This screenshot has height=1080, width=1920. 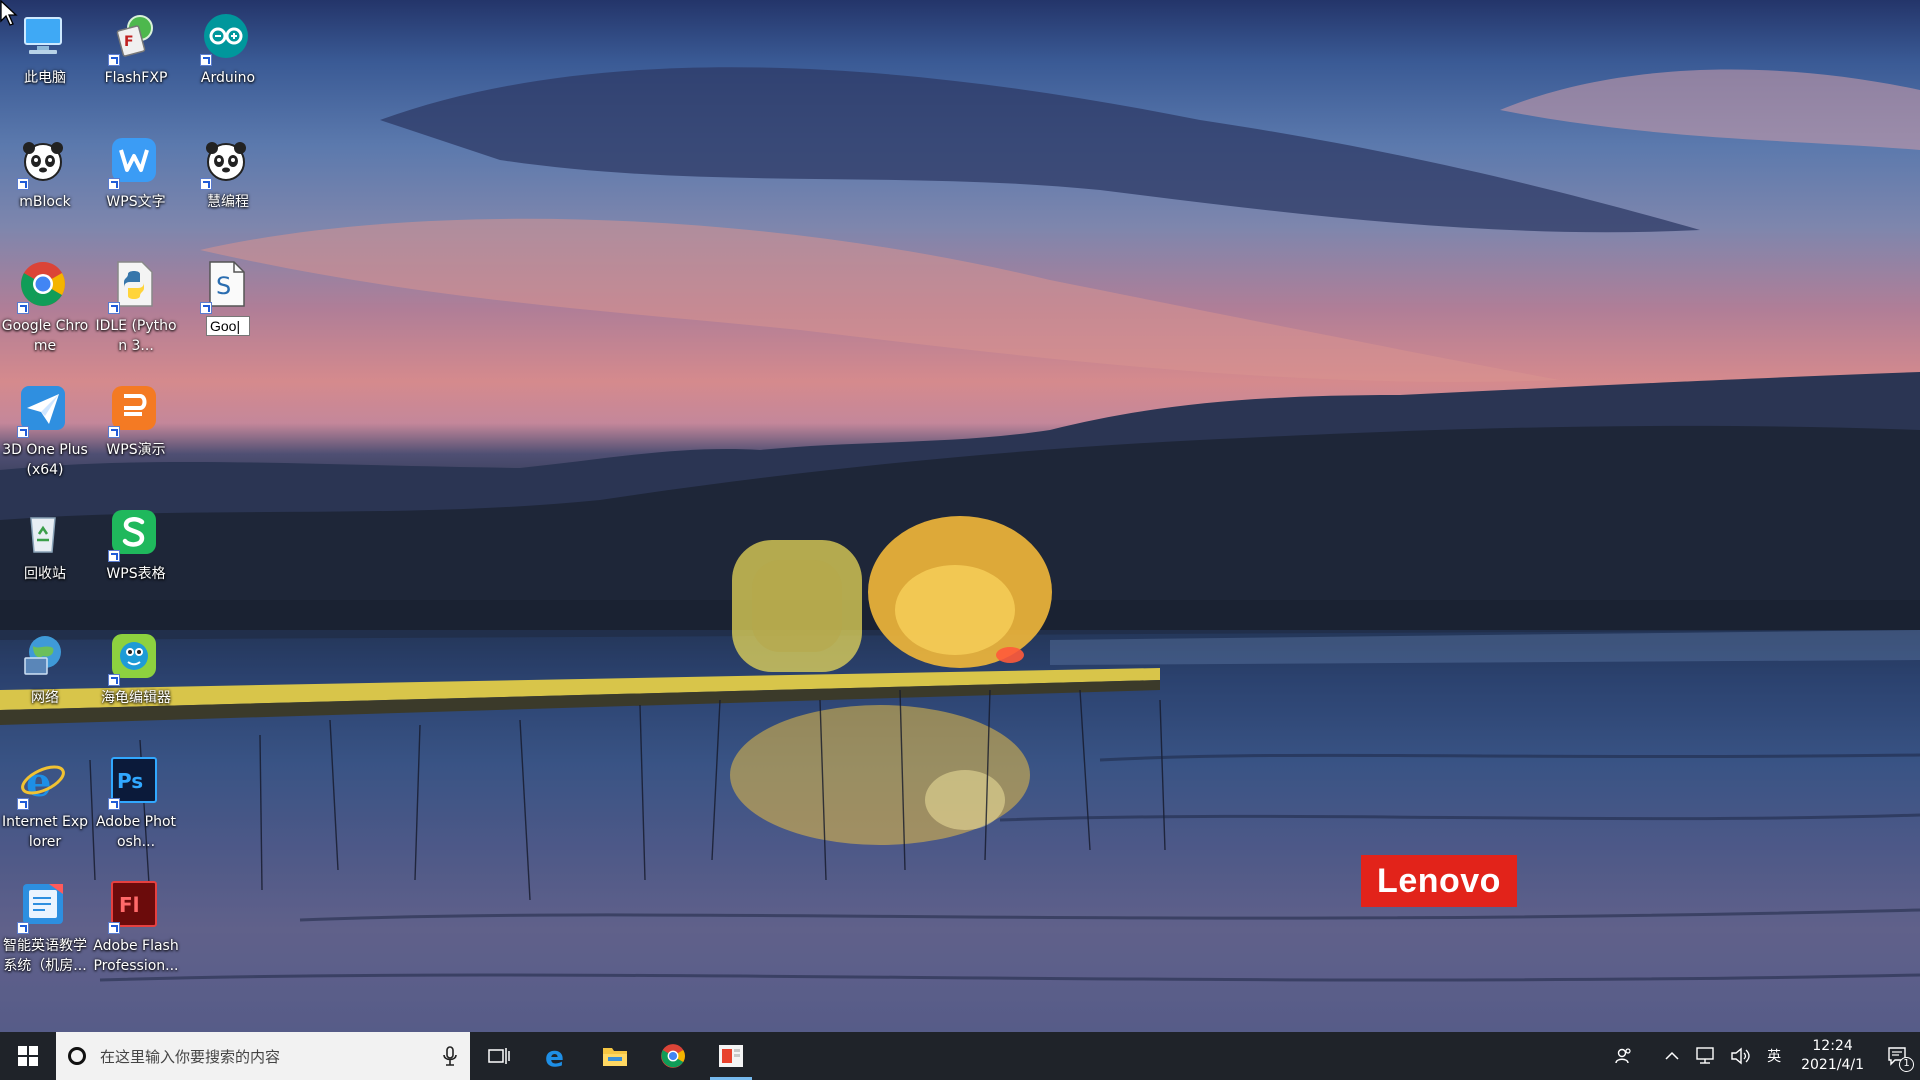 I want to click on svg-text: Ps, so click(x=130, y=781).